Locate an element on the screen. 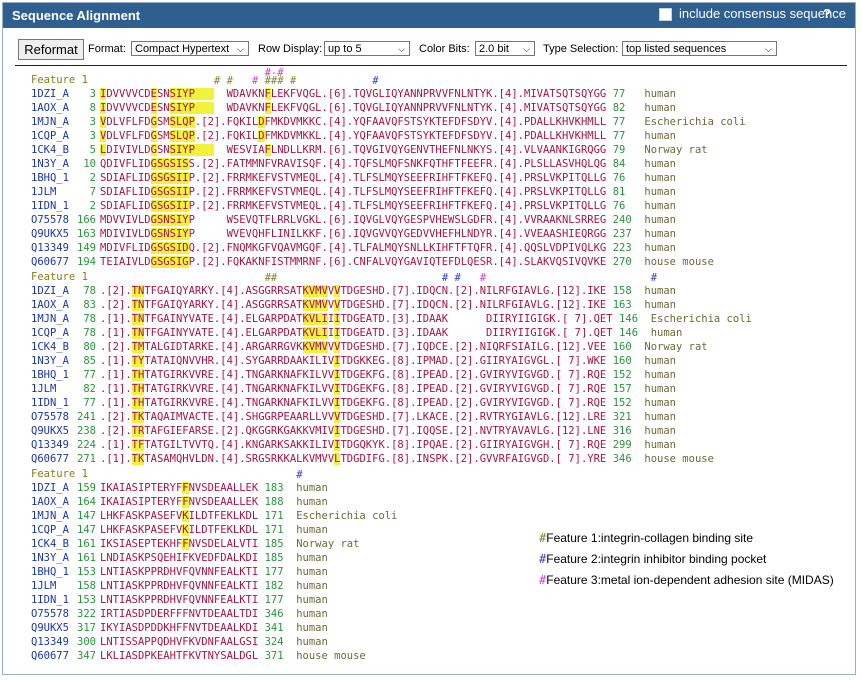 The image size is (862, 680). end-position: 341 is located at coordinates (274, 628).